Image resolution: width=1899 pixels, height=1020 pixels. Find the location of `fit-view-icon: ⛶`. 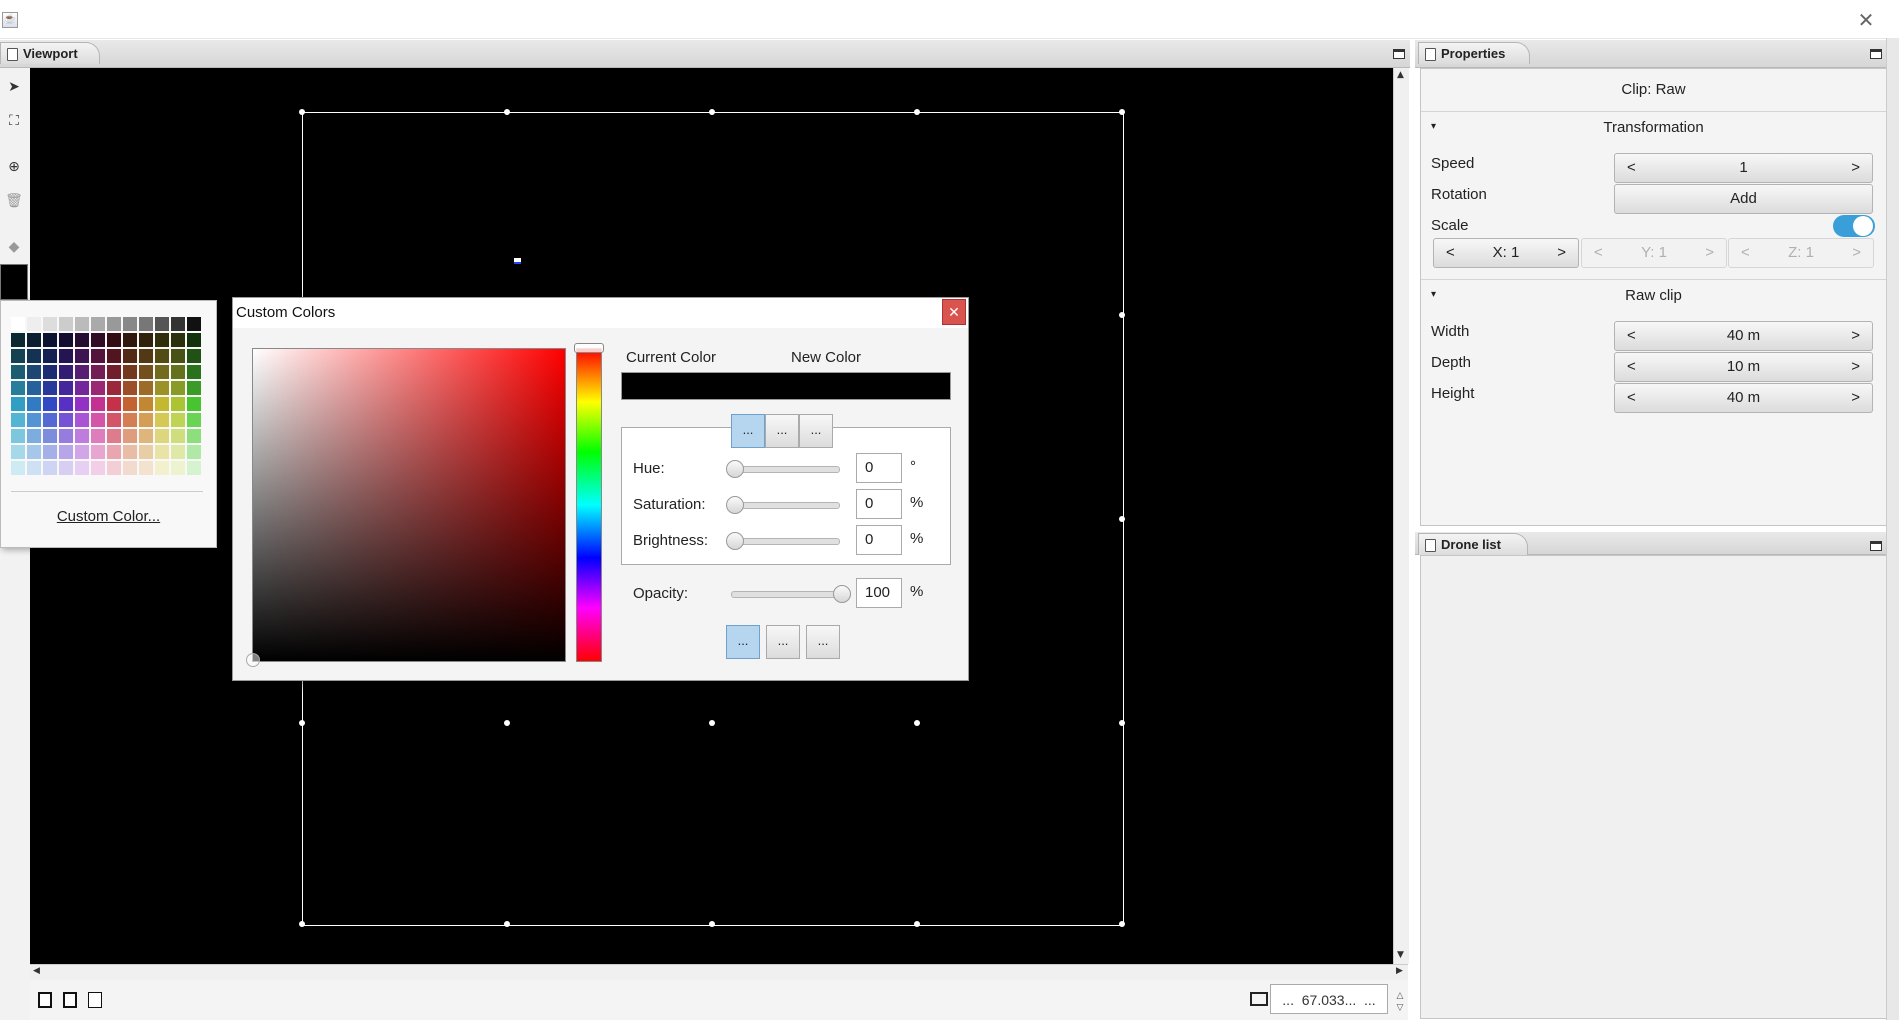

fit-view-icon: ⛶ is located at coordinates (14, 121).